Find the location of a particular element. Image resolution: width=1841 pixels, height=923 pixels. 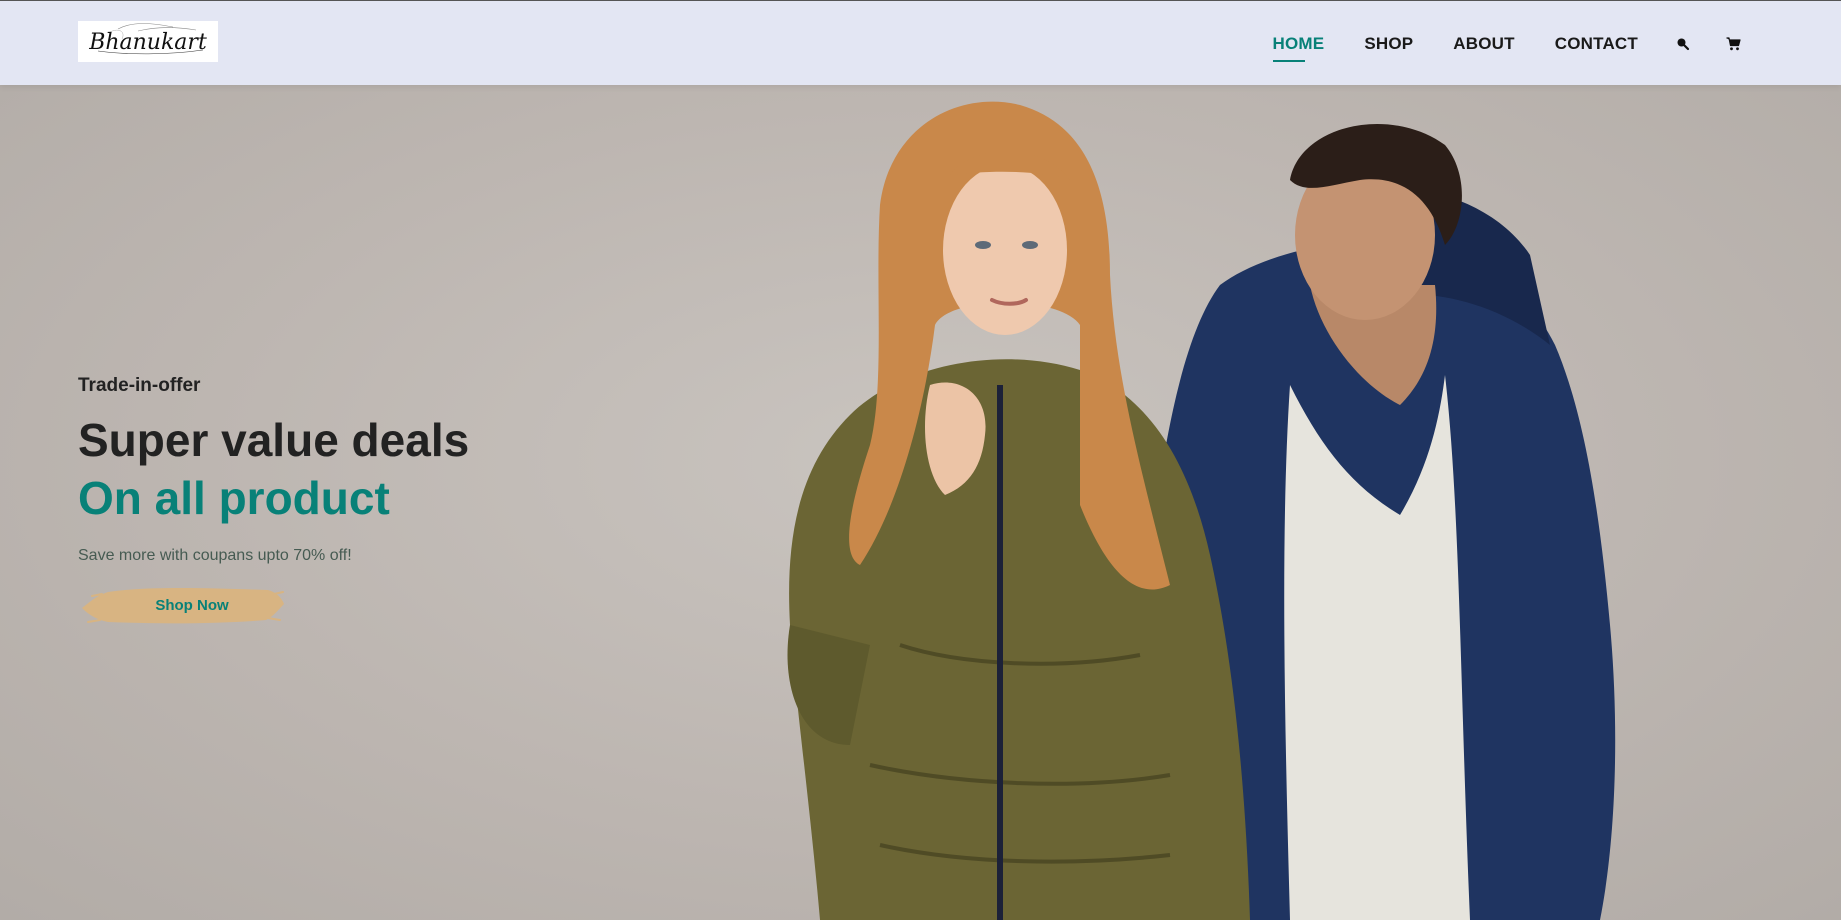

nav-shop: SHOP is located at coordinates (1388, 44).